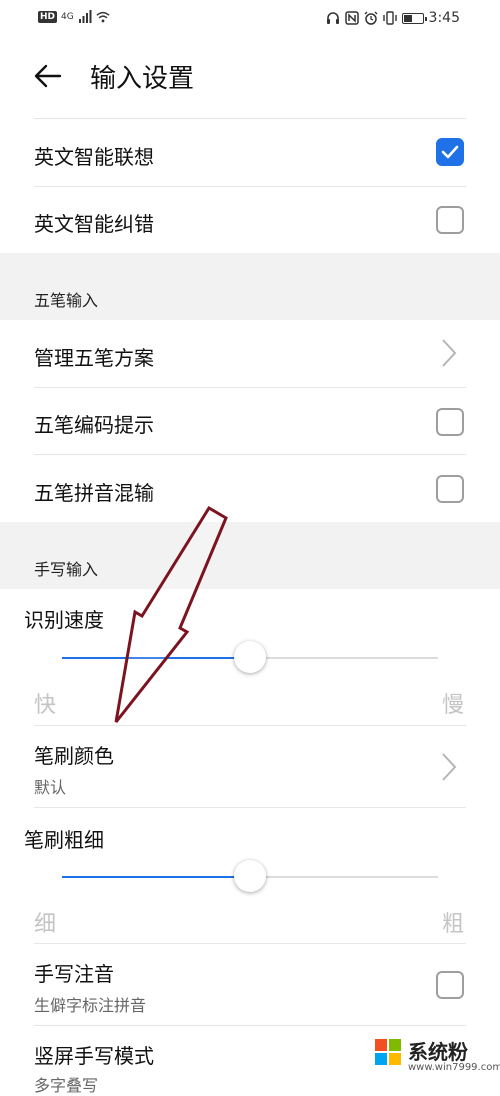  What do you see at coordinates (250, 555) in the screenshot?
I see `handwriting-section-header: 手写输入` at bounding box center [250, 555].